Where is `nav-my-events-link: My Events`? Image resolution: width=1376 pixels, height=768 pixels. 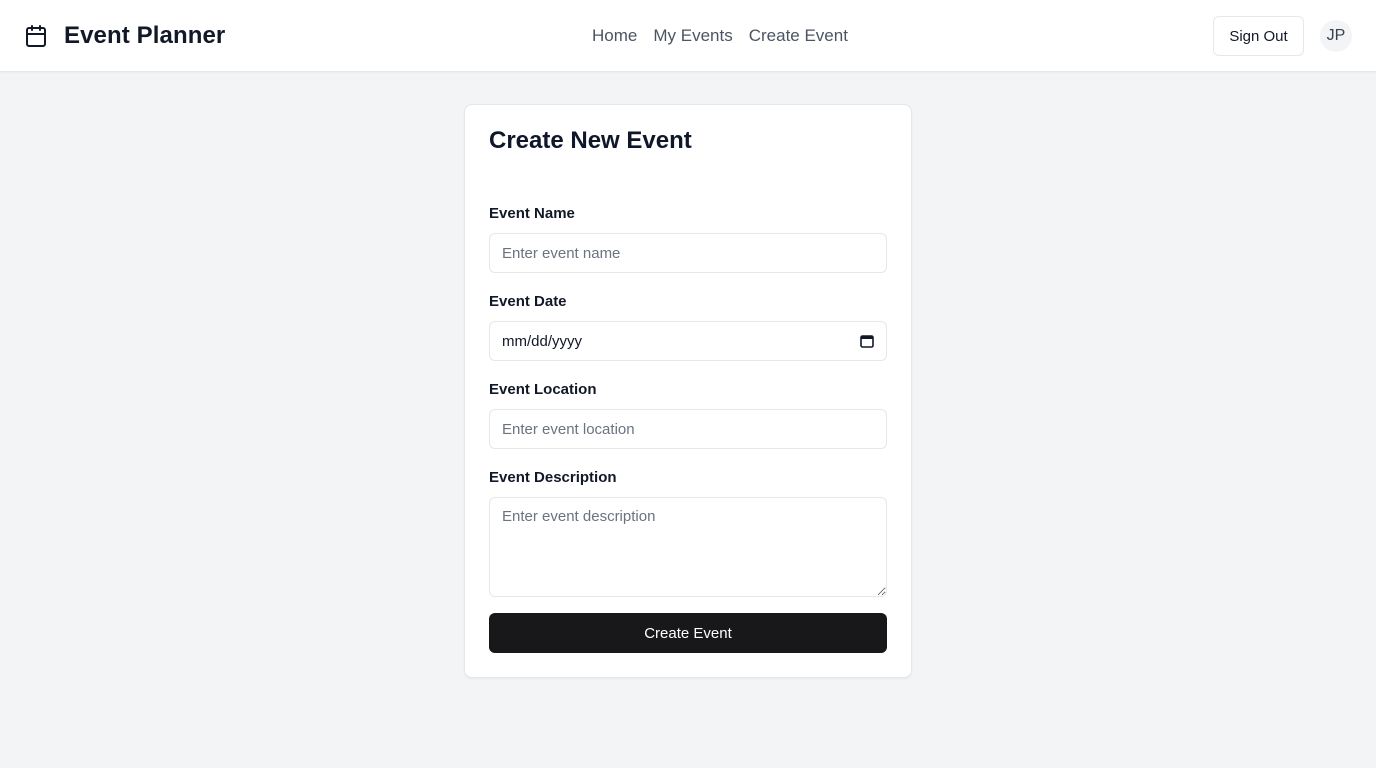
nav-my-events-link: My Events is located at coordinates (692, 36).